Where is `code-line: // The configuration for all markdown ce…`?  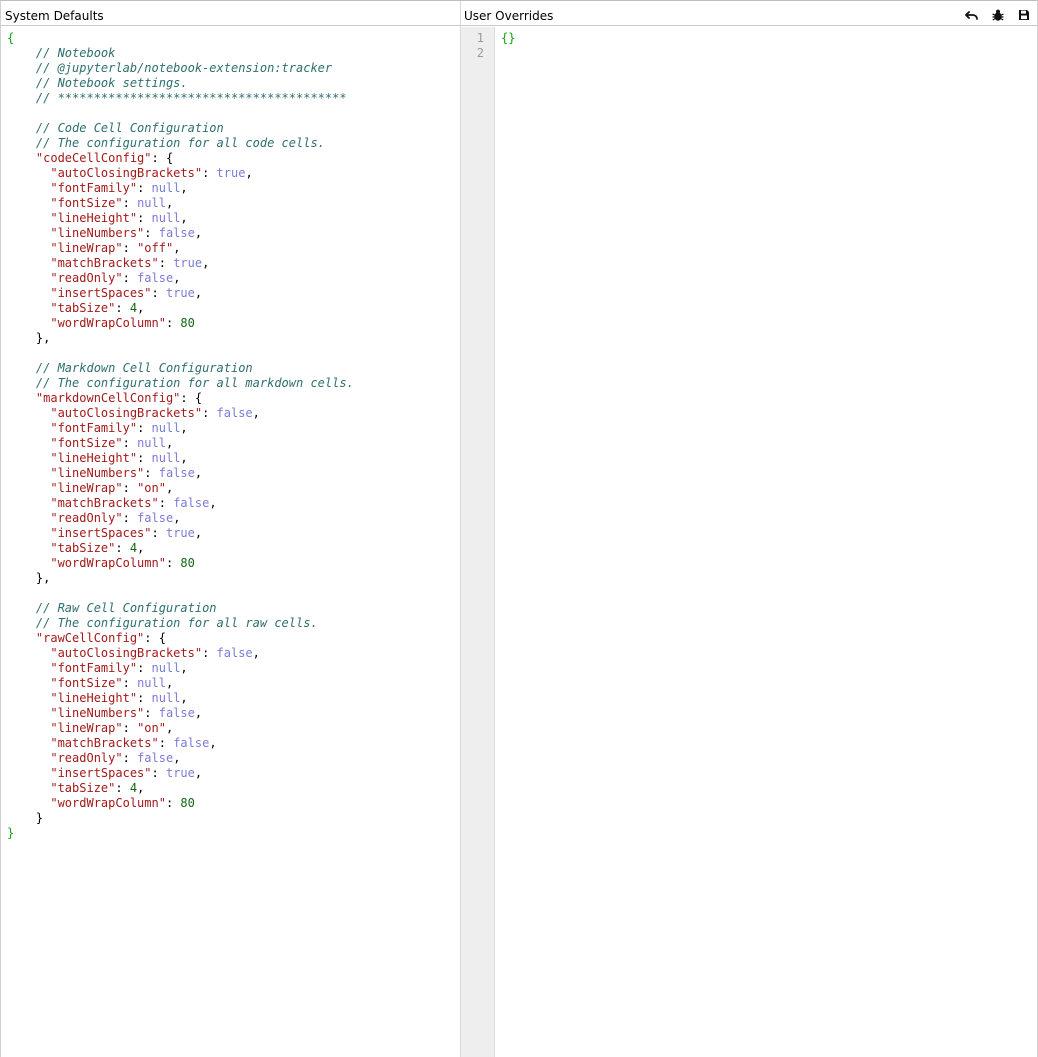
code-line: // The configuration for all markdown ce… is located at coordinates (177, 383).